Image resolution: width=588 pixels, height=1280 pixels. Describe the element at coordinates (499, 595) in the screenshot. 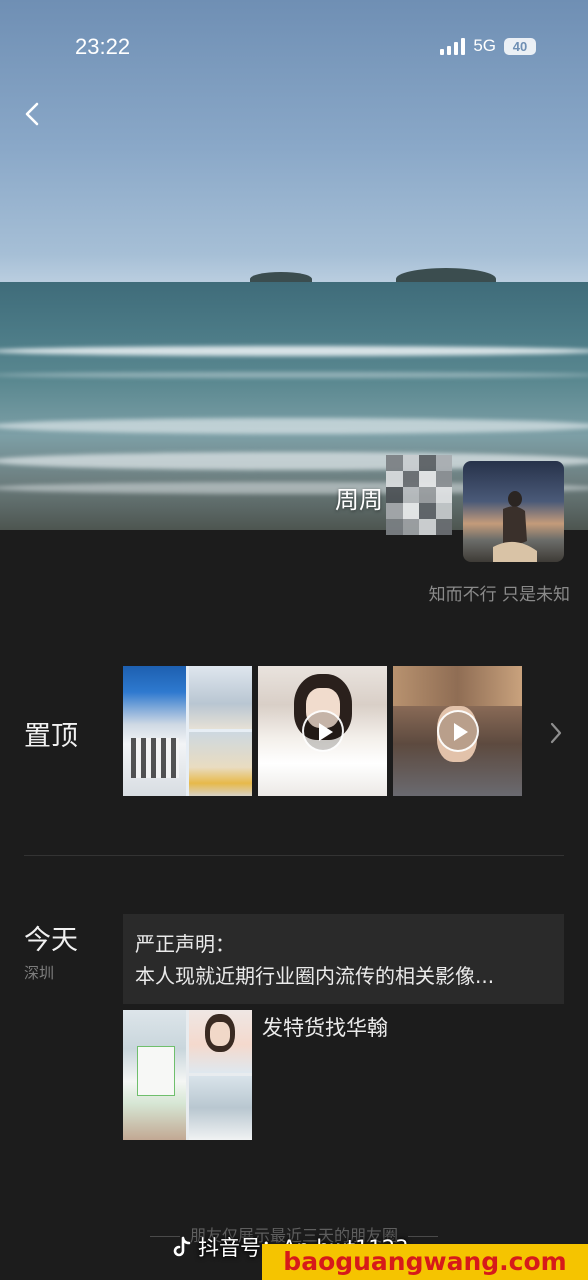

I see `profile-signature: 知而不行 只是未知` at that location.